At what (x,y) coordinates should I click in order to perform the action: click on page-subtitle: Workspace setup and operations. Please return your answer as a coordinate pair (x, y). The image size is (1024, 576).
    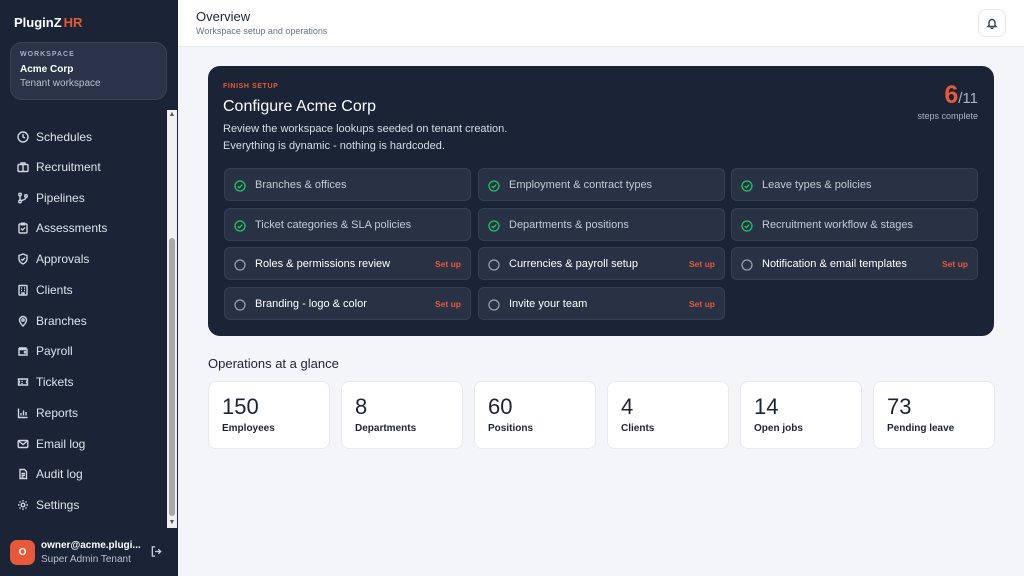
    Looking at the image, I should click on (262, 31).